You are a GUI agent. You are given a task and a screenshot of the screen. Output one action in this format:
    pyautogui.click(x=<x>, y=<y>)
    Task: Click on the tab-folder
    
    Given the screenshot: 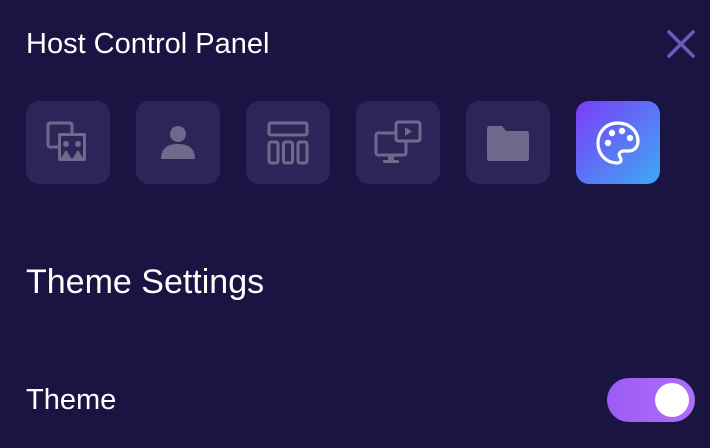 What is the action you would take?
    pyautogui.click(x=508, y=142)
    